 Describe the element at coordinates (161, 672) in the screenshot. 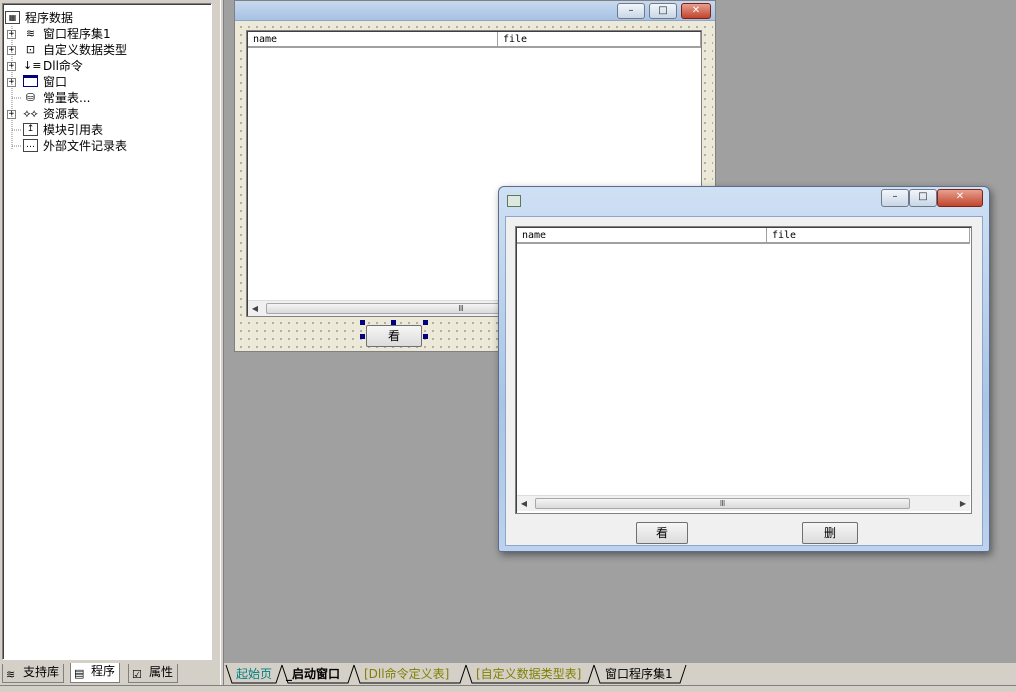

I see `tab-label: 属性` at that location.